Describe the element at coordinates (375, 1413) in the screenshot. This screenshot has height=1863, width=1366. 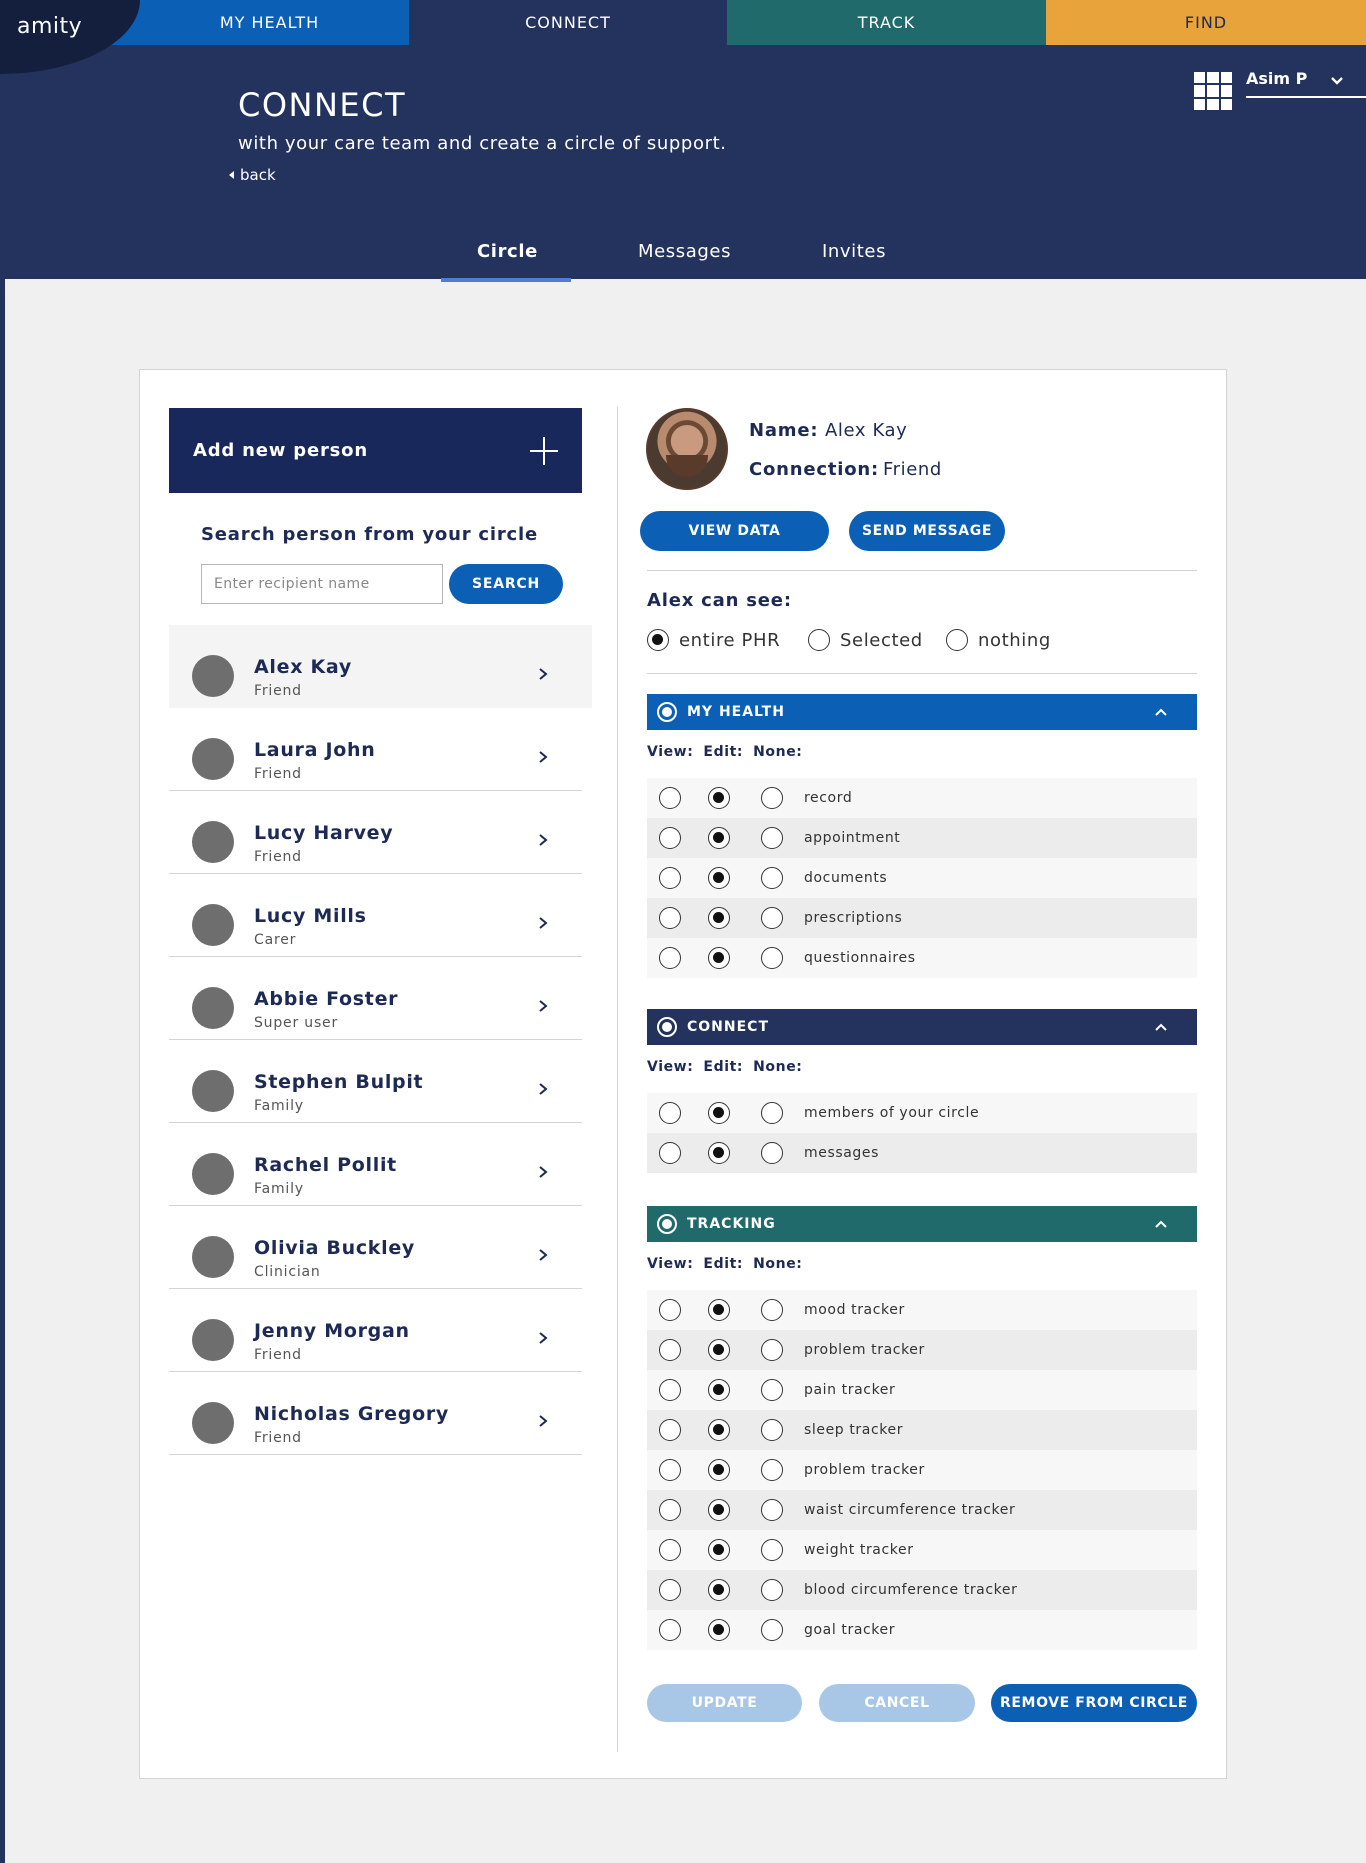
I see `list-item-person: Nicholas Gregory Friend` at that location.